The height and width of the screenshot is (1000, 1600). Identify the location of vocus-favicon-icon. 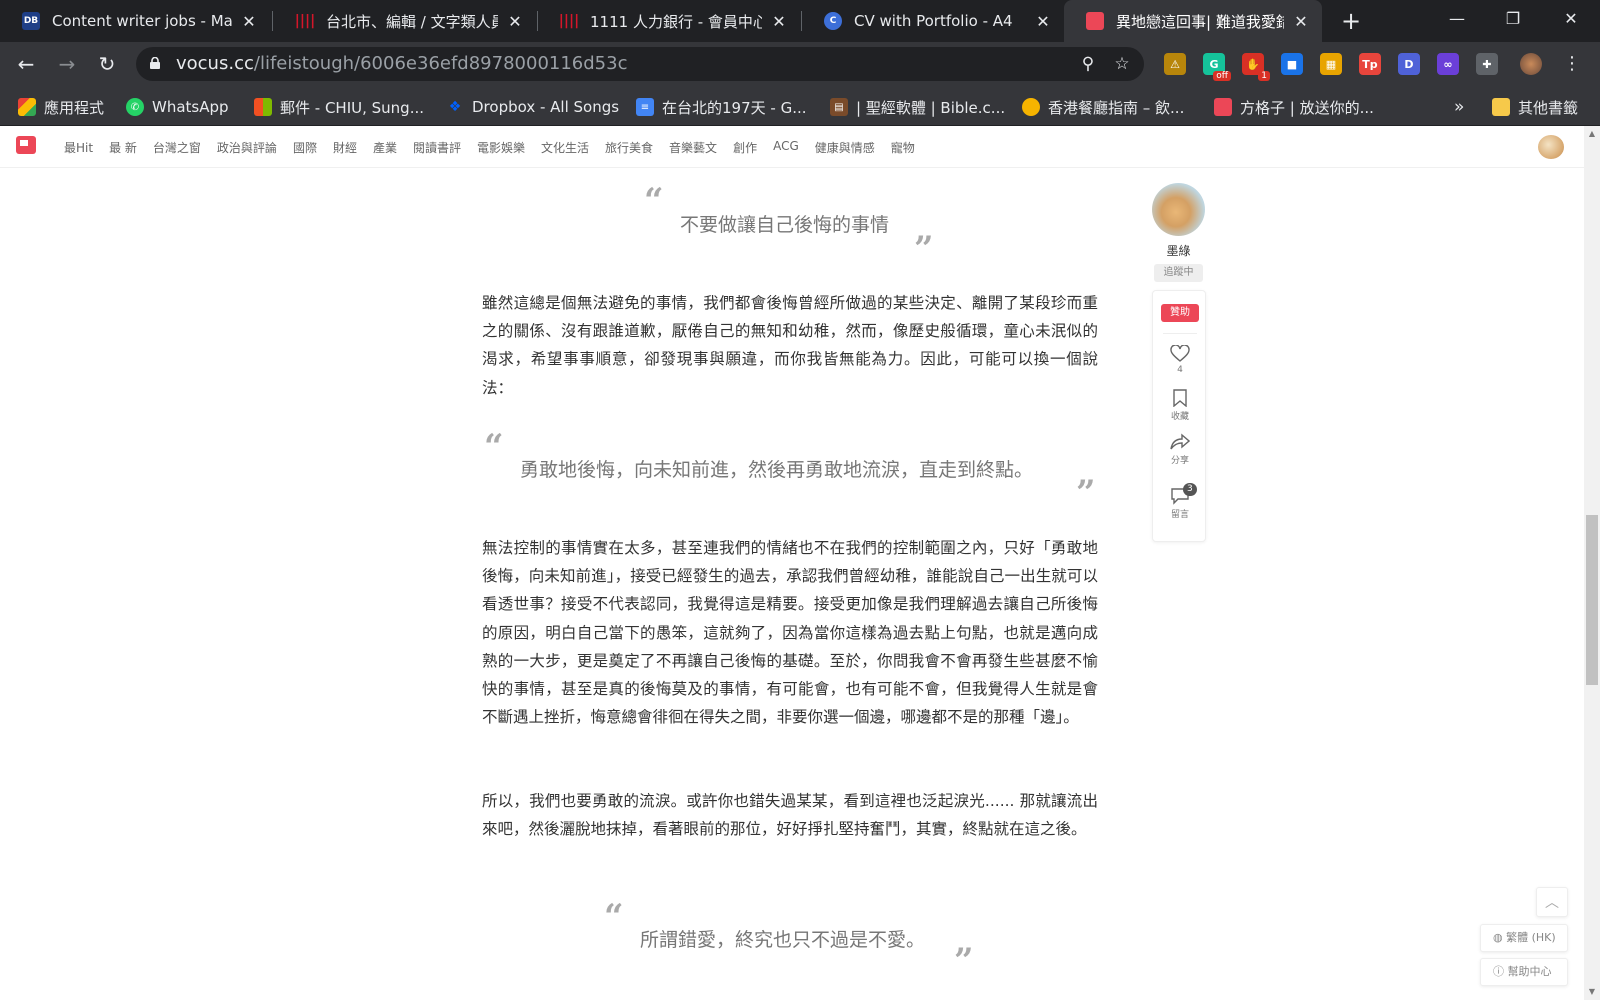
(1095, 21).